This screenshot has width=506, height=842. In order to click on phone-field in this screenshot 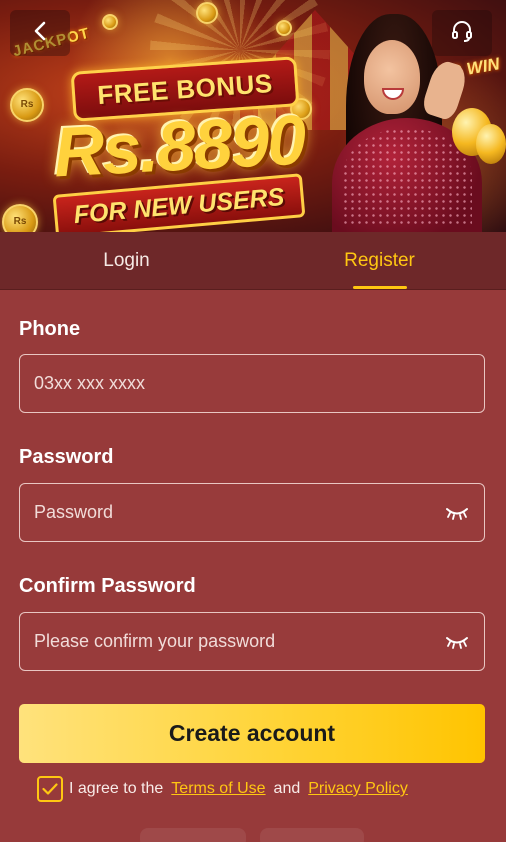, I will do `click(252, 383)`.